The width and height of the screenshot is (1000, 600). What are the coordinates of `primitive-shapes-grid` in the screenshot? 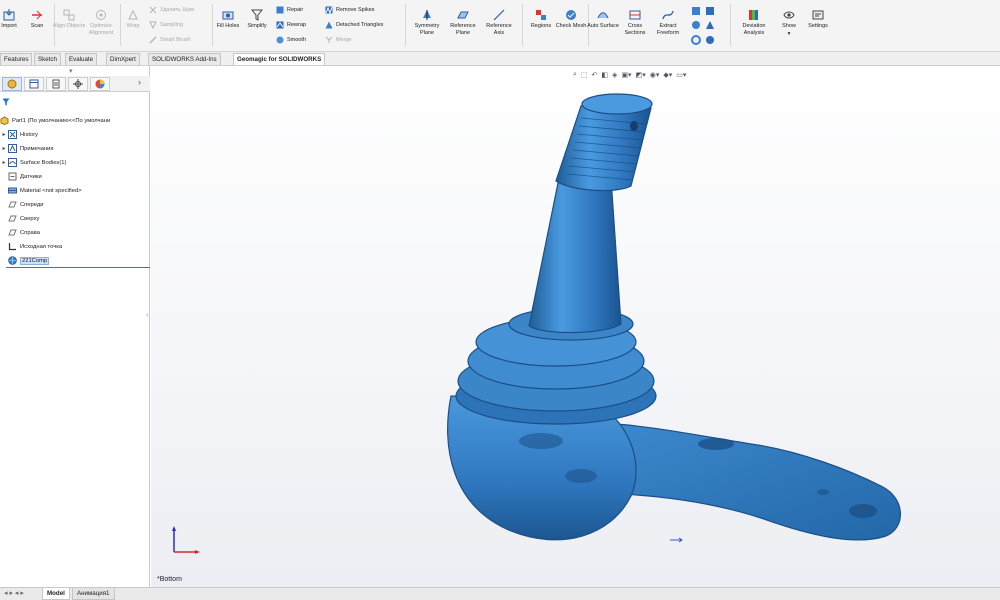 It's located at (705, 26).